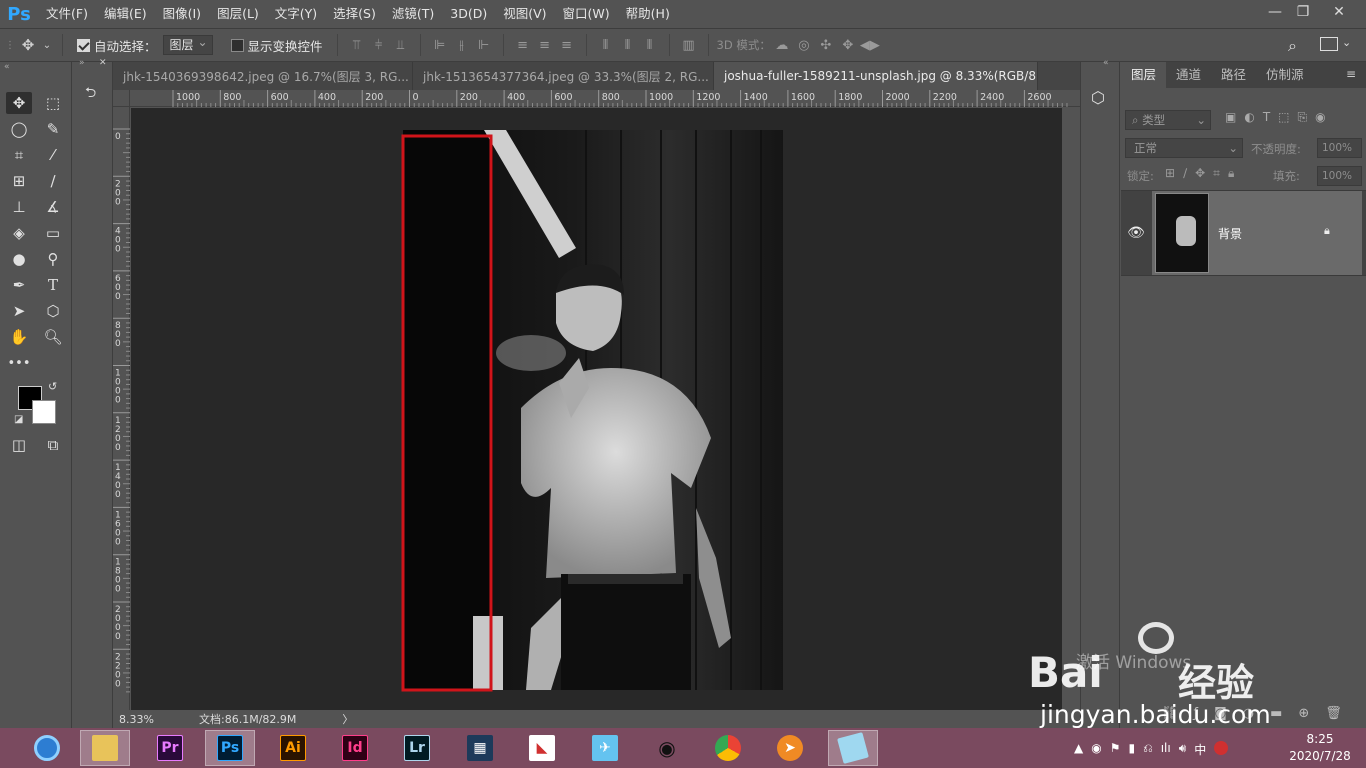 The height and width of the screenshot is (768, 1366). What do you see at coordinates (1098, 97) in the screenshot?
I see `3d-cube-icon: ⬡` at bounding box center [1098, 97].